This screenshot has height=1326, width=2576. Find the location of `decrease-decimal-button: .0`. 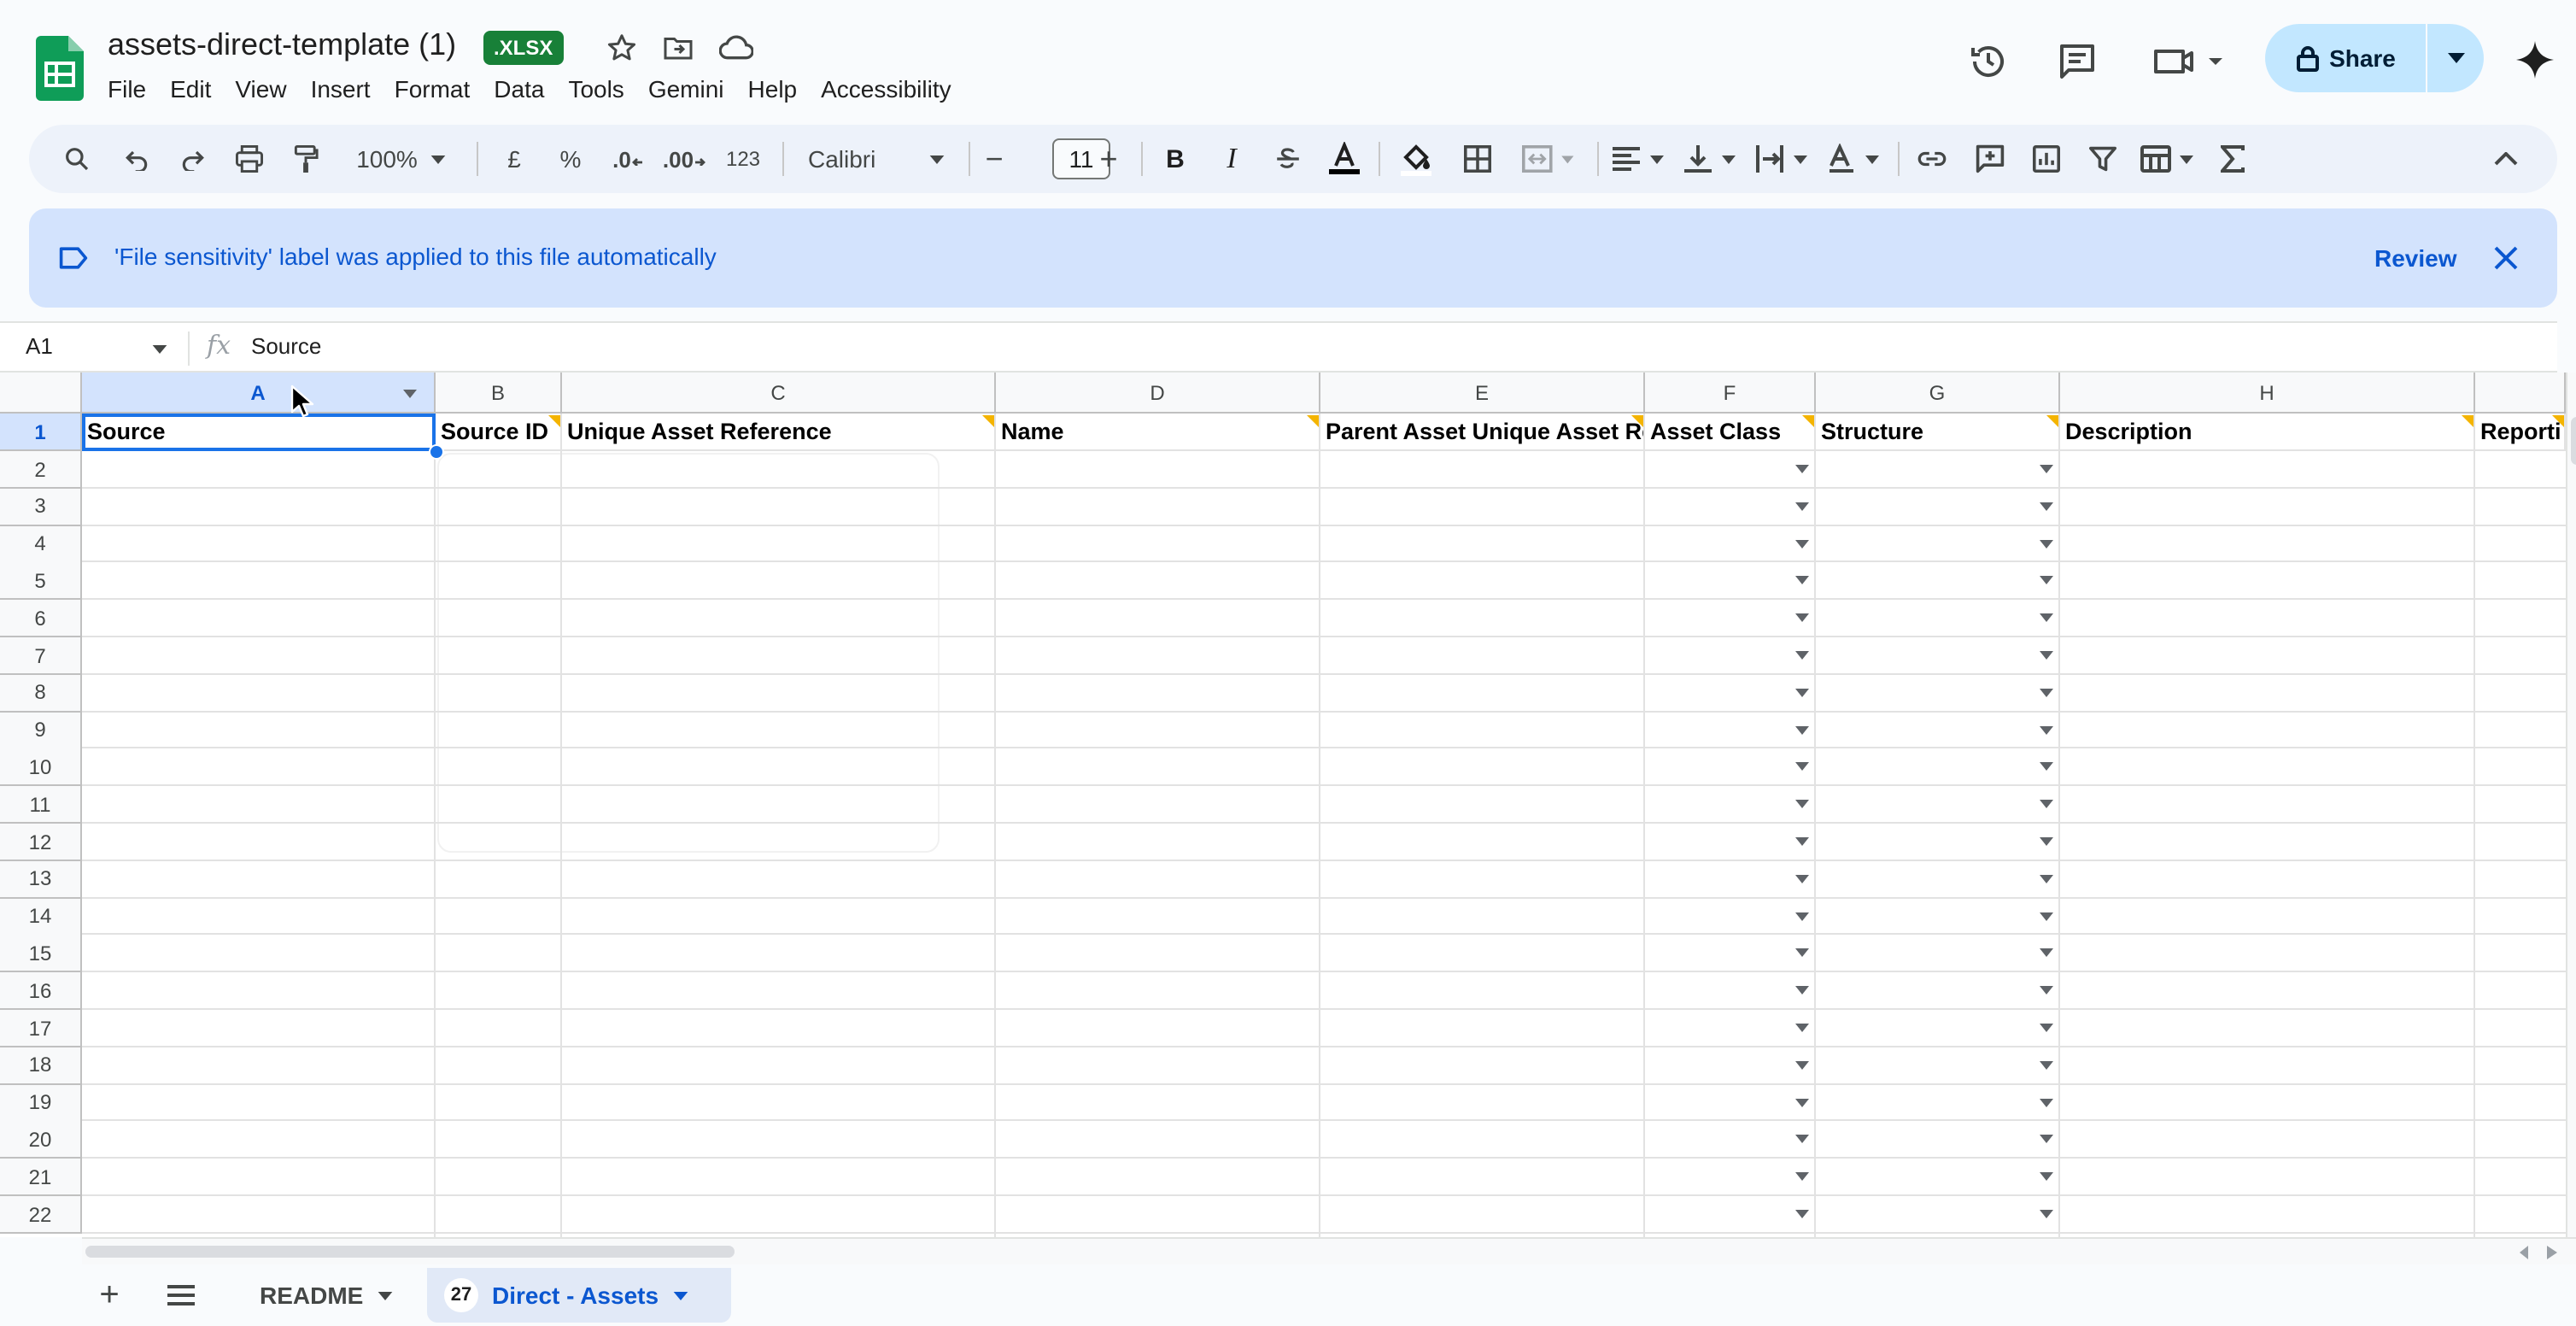

decrease-decimal-button: .0 is located at coordinates (628, 159).